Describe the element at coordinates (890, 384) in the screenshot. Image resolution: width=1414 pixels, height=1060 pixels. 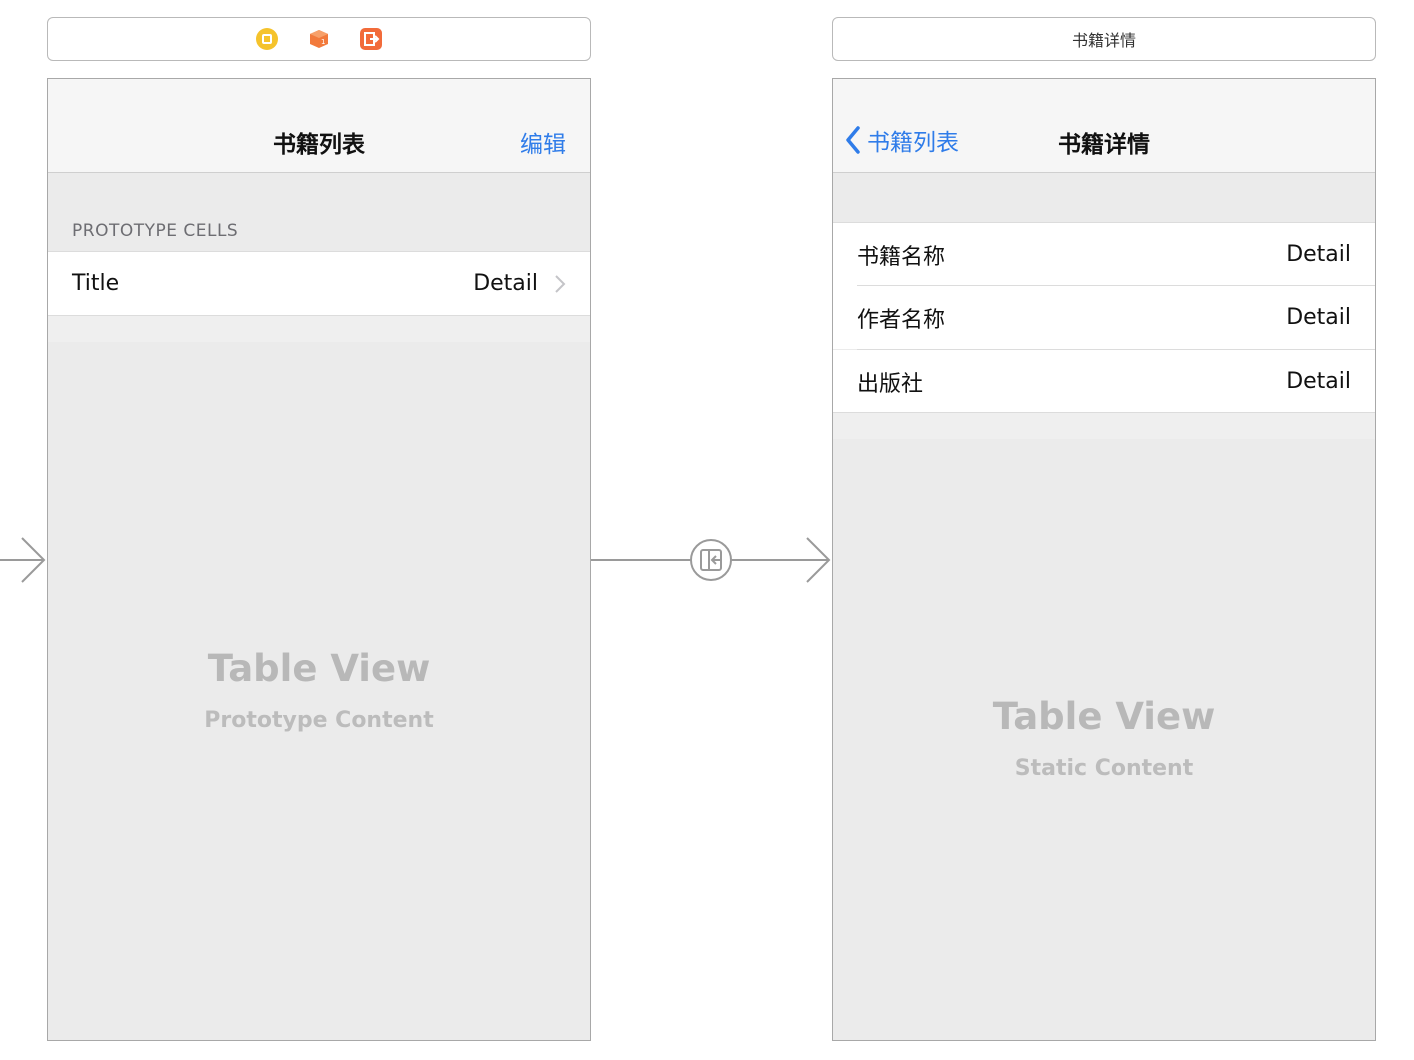
I see `cell-title: 出版社` at that location.